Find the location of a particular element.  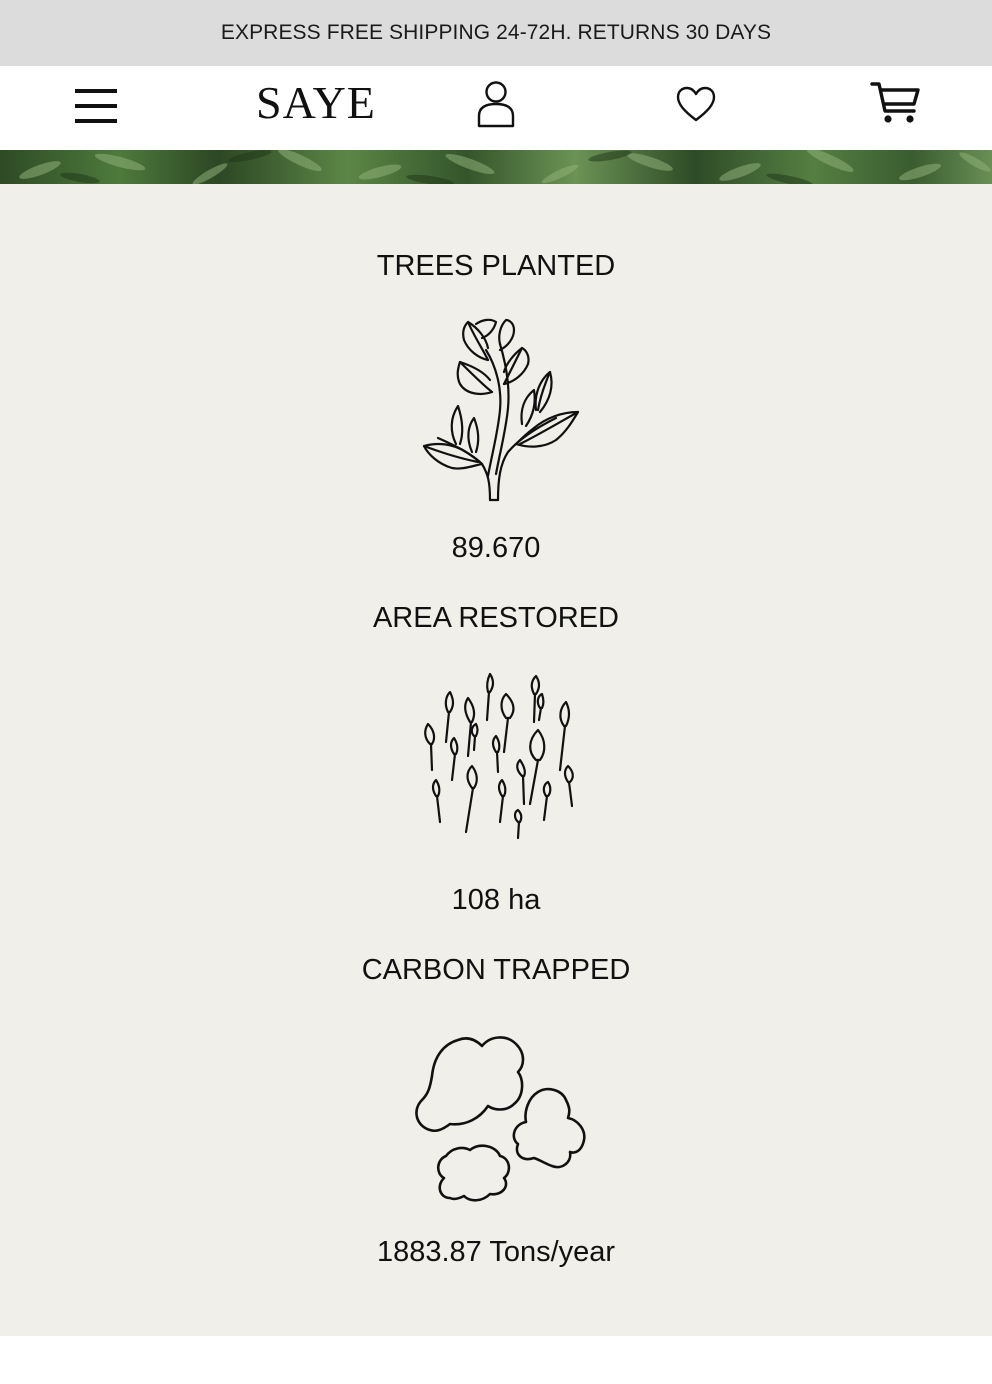

cart-button is located at coordinates (896, 103).